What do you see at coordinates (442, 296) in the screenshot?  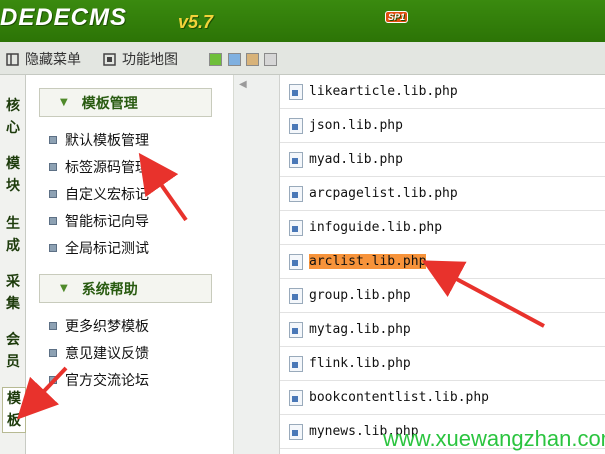 I see `file-row: group.lib.php` at bounding box center [442, 296].